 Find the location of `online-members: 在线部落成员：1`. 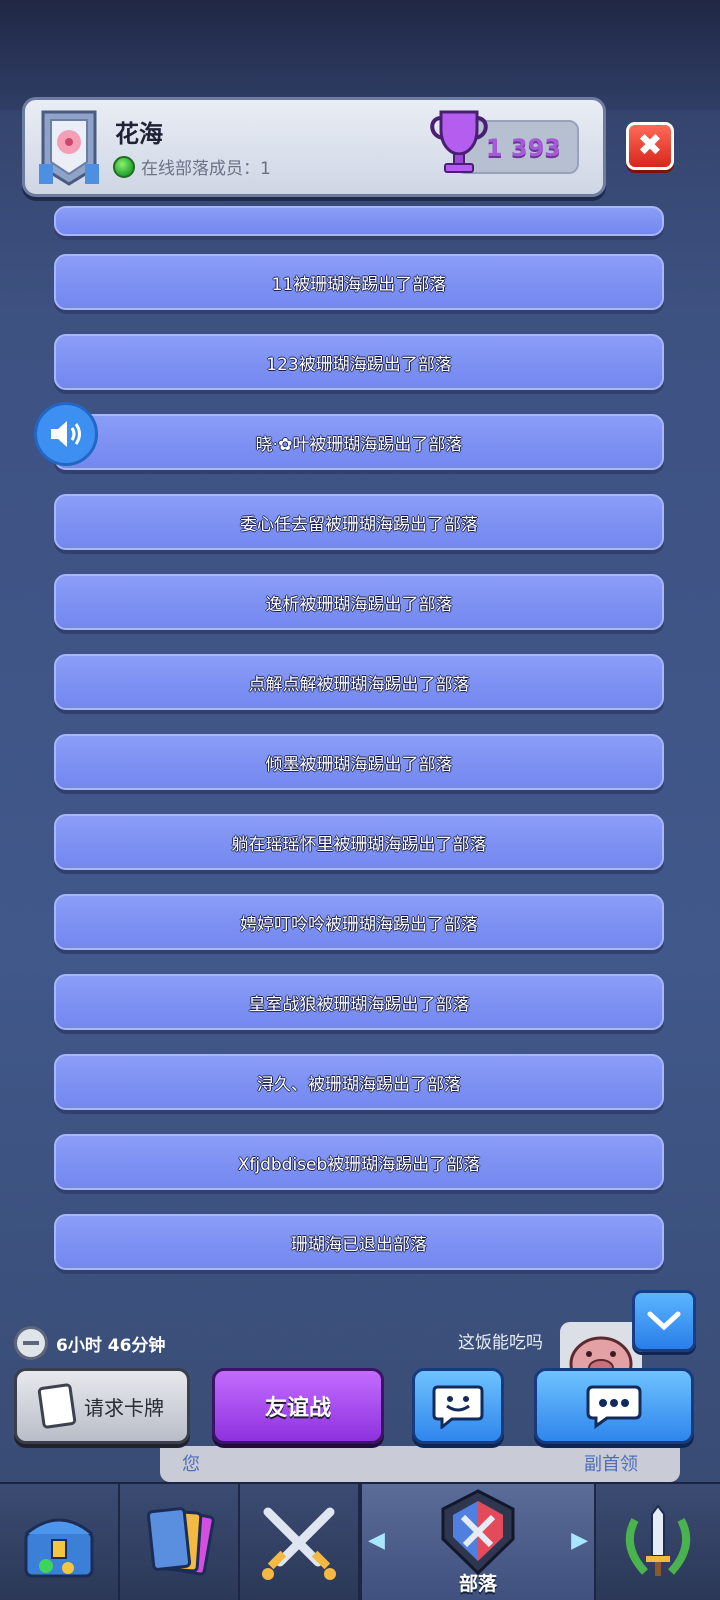

online-members: 在线部落成员：1 is located at coordinates (192, 166).